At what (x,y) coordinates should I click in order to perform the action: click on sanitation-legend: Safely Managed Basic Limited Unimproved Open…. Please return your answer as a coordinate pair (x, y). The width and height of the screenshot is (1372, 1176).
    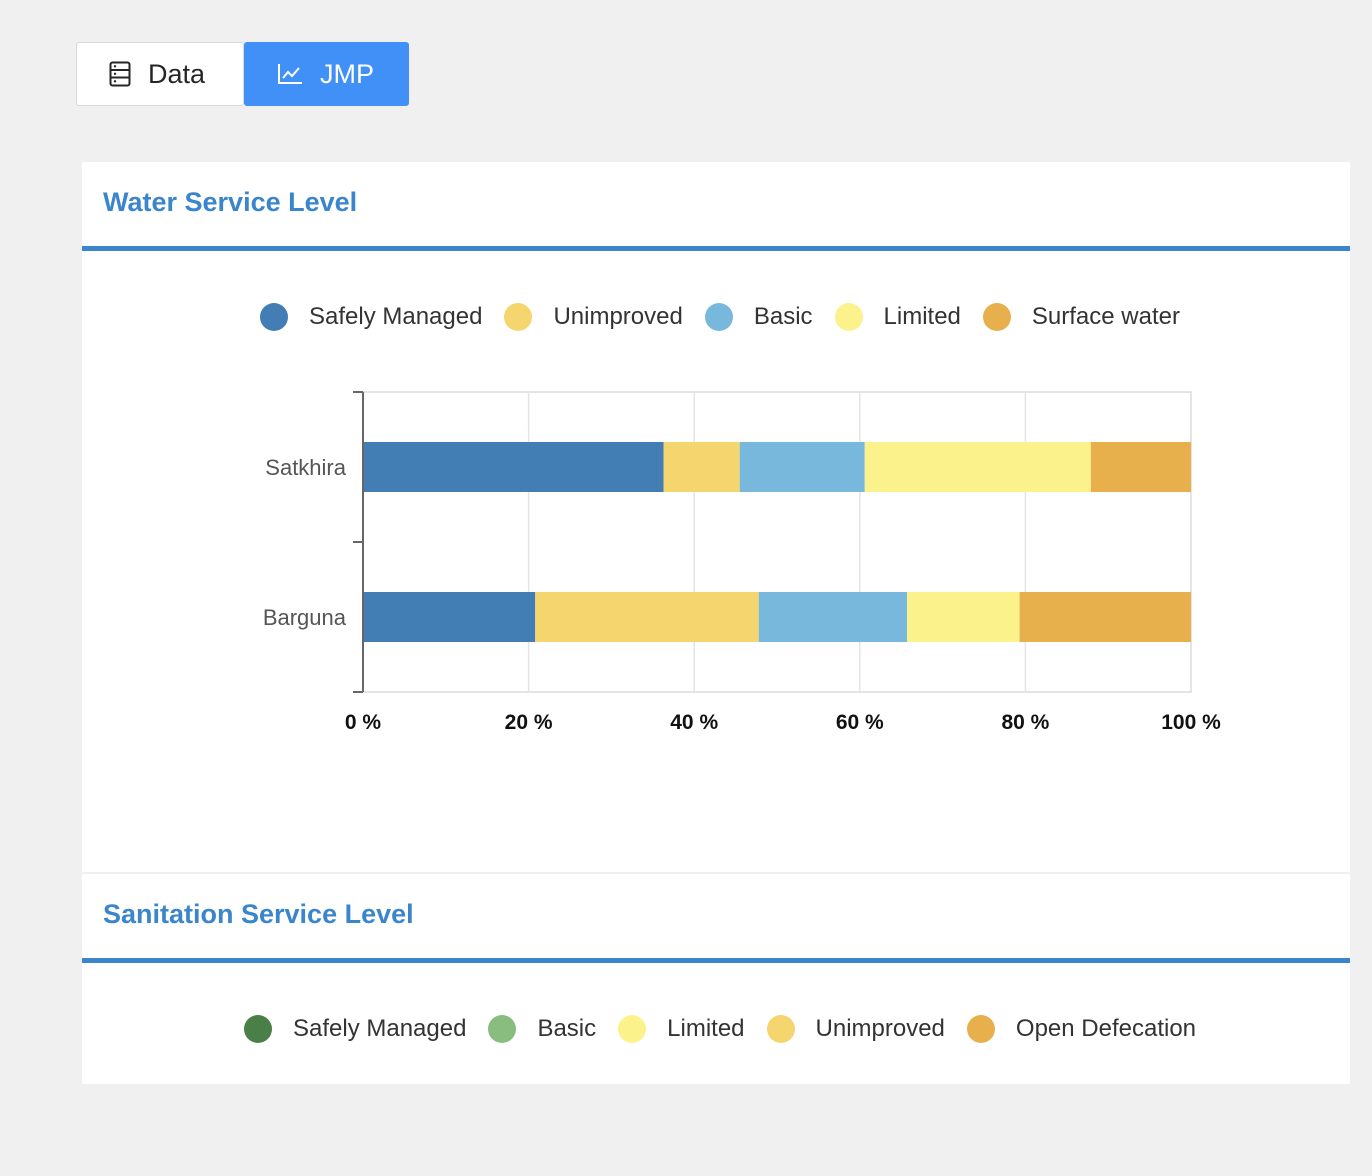
    Looking at the image, I should click on (720, 1029).